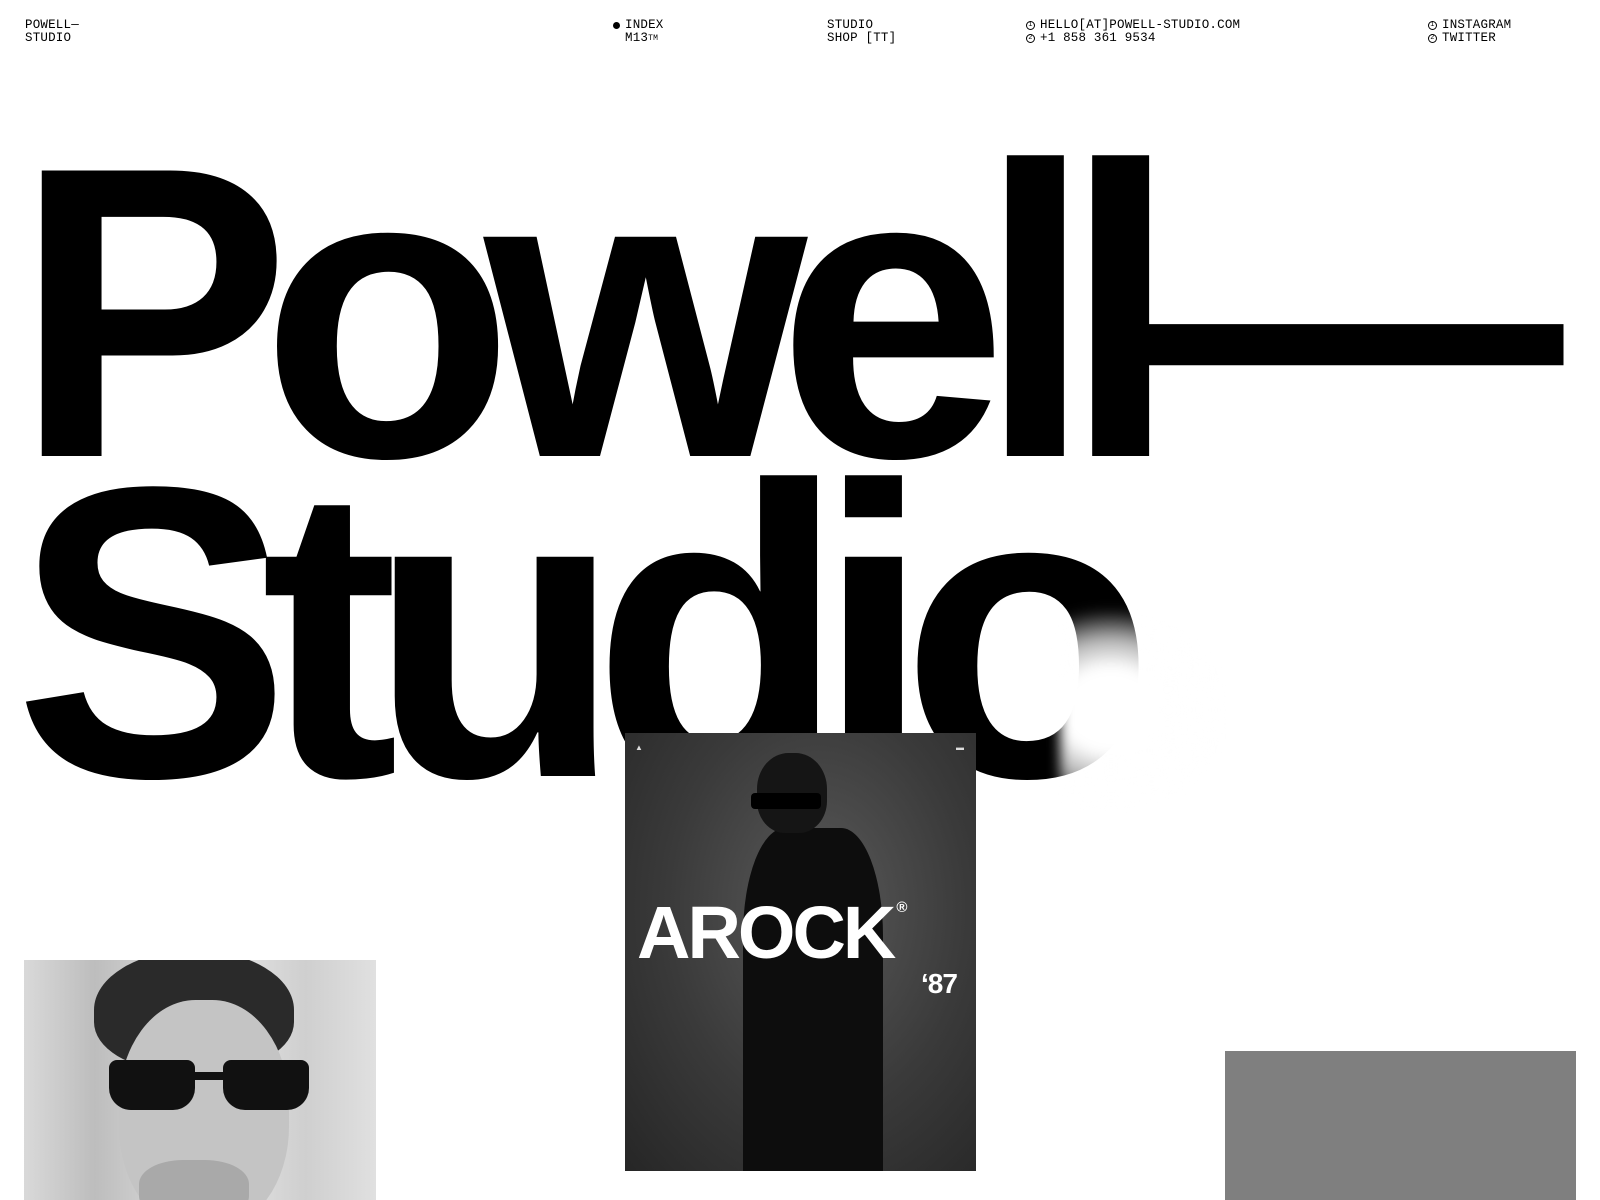 Image resolution: width=1600 pixels, height=1200 pixels. I want to click on logo-link: POWELL— STUDIO, so click(52, 32).